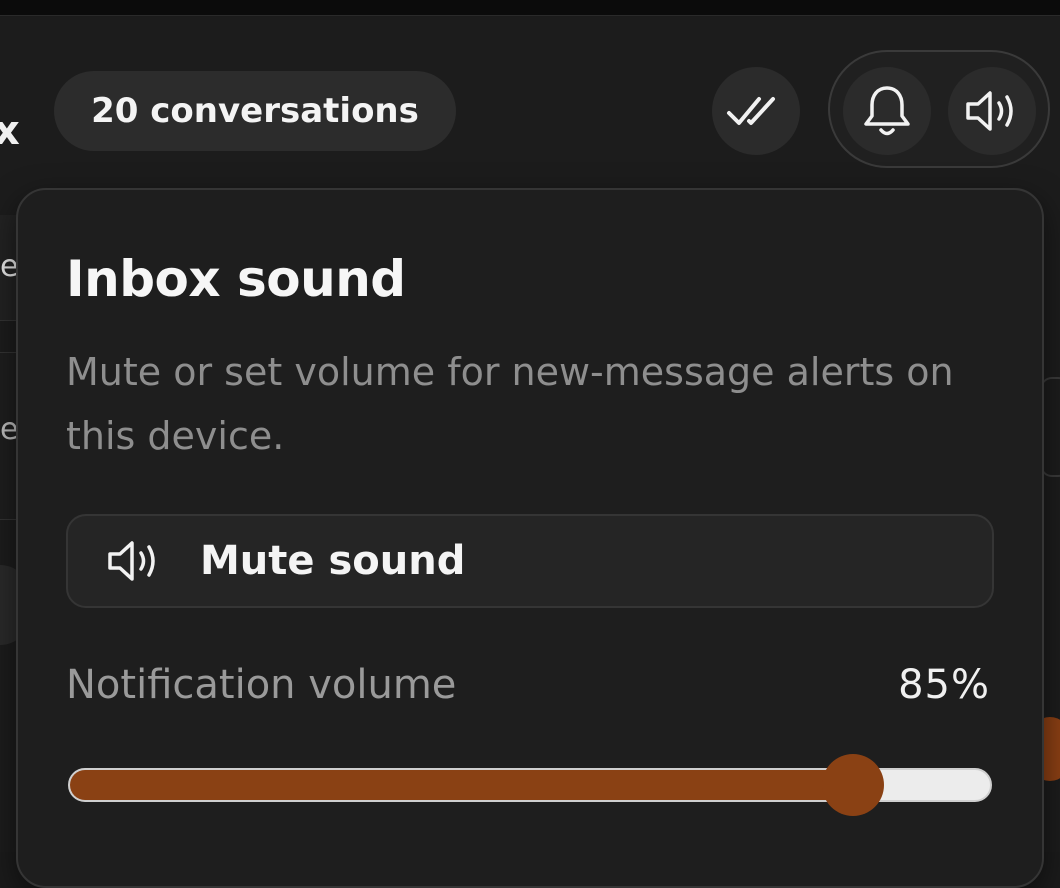 Image resolution: width=1060 pixels, height=888 pixels. Describe the element at coordinates (255, 111) in the screenshot. I see `conversation-count-badge: 20 conversations` at that location.